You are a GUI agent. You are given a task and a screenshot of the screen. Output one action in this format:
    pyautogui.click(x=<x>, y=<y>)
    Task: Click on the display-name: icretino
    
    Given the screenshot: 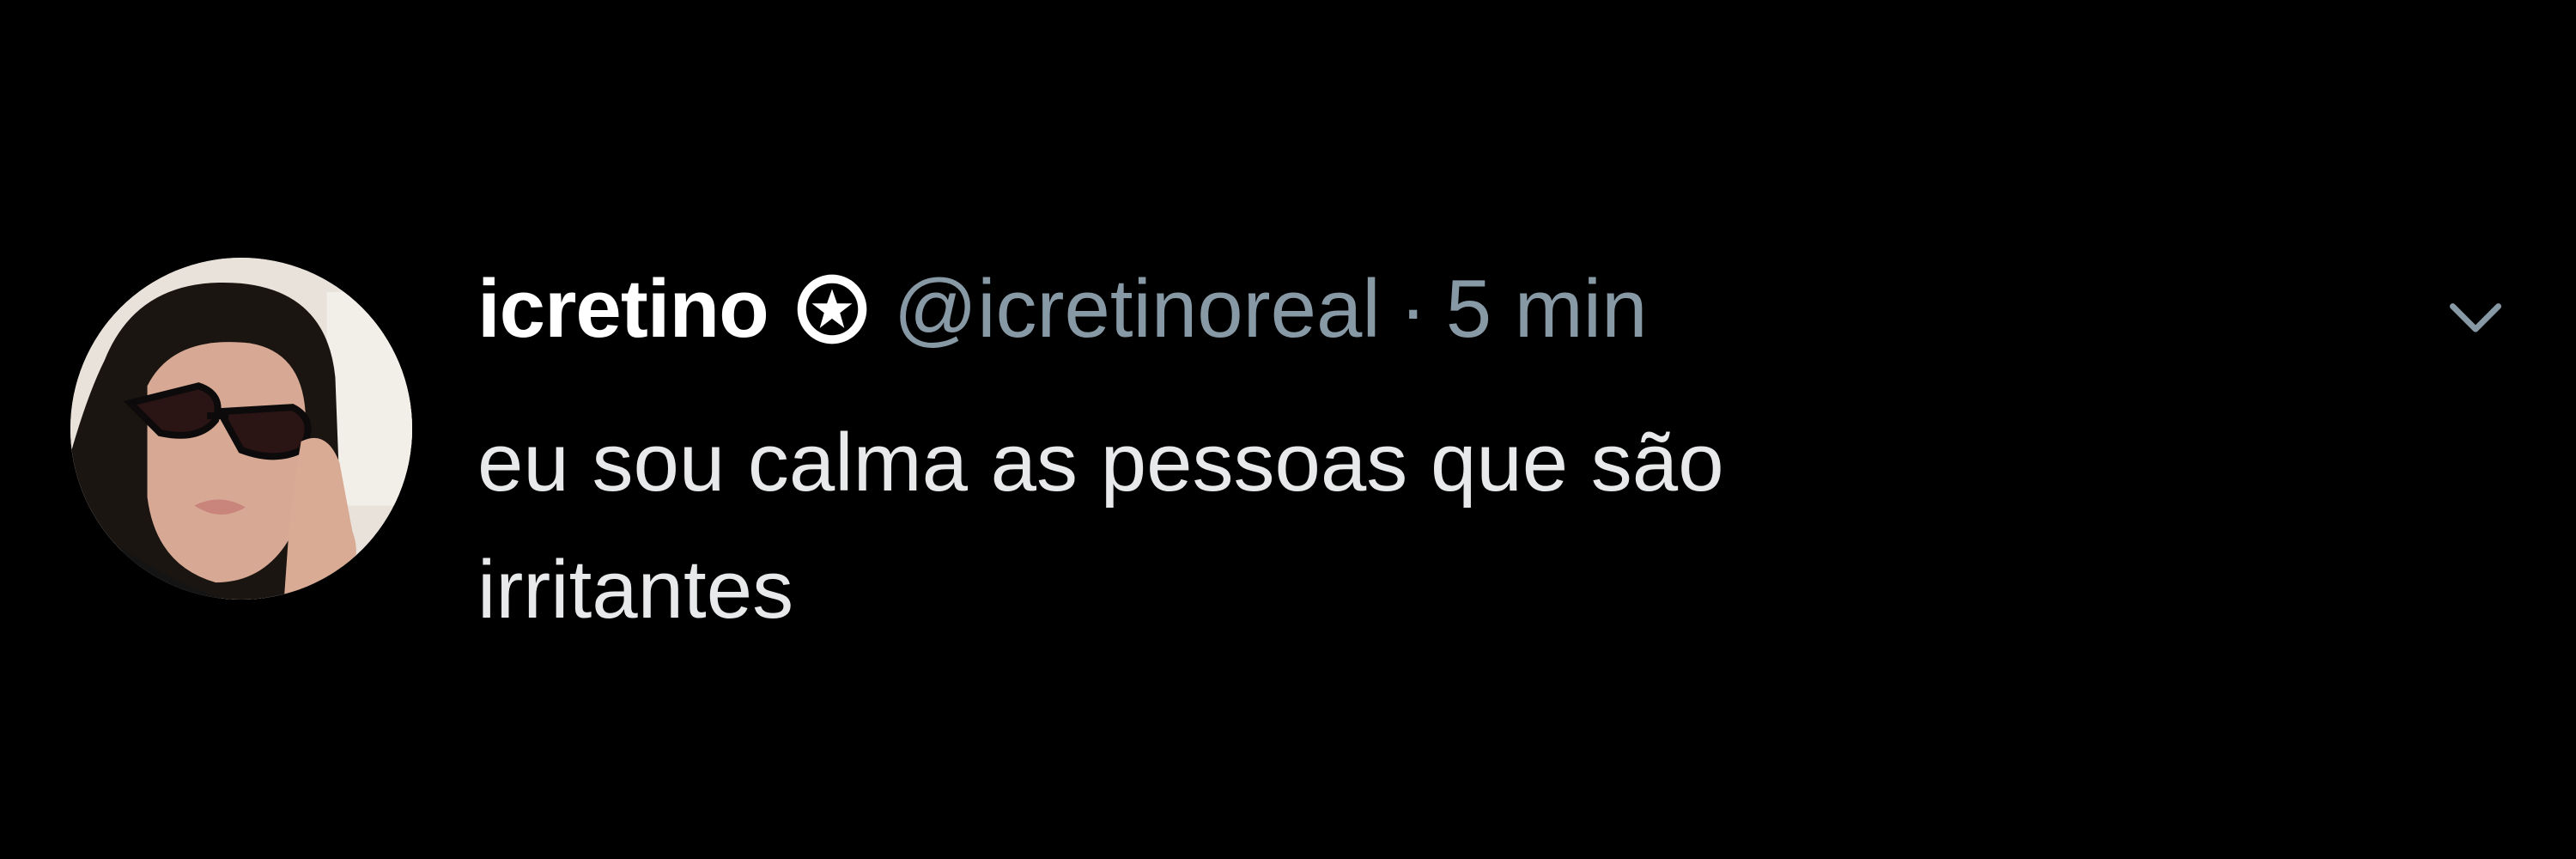 What is the action you would take?
    pyautogui.click(x=623, y=309)
    